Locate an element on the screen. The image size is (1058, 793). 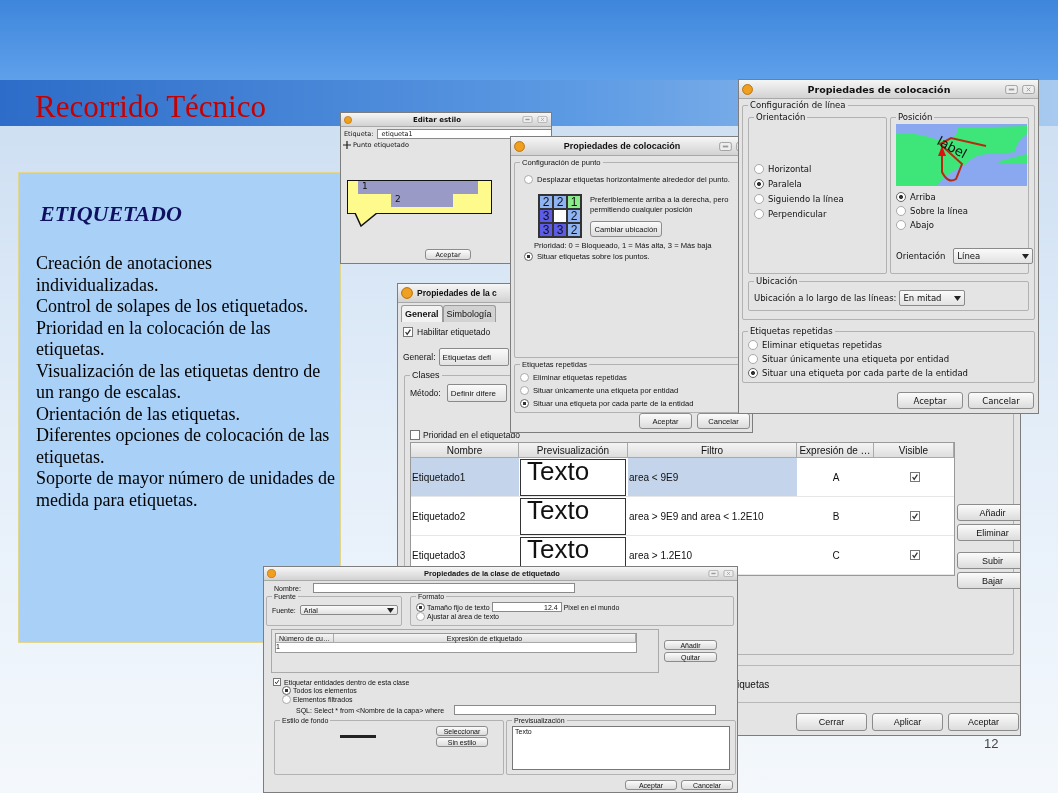
column-header: Nombre is located at coordinates (465, 450).